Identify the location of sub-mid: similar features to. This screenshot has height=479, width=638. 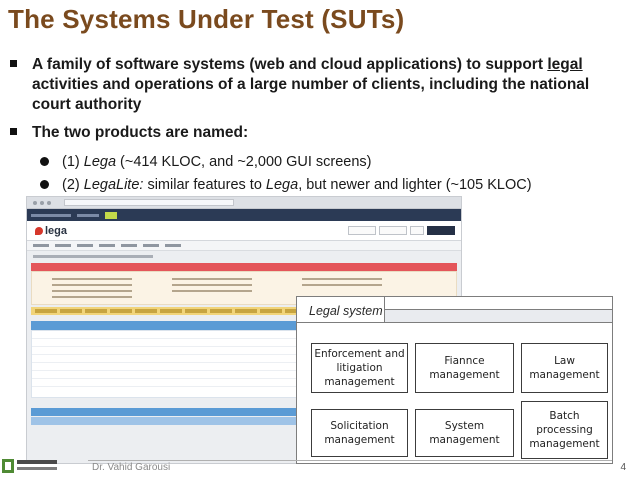
(204, 185).